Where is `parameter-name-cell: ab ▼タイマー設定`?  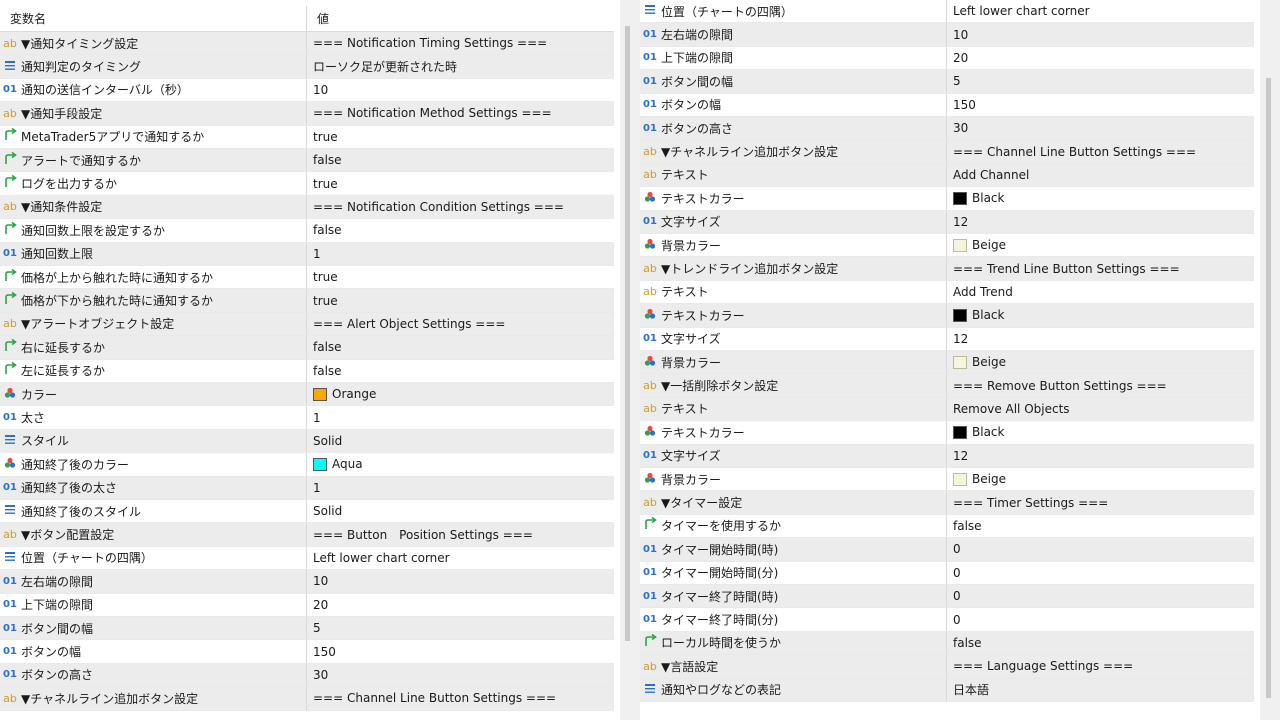
parameter-name-cell: ab ▼タイマー設定 is located at coordinates (793, 502).